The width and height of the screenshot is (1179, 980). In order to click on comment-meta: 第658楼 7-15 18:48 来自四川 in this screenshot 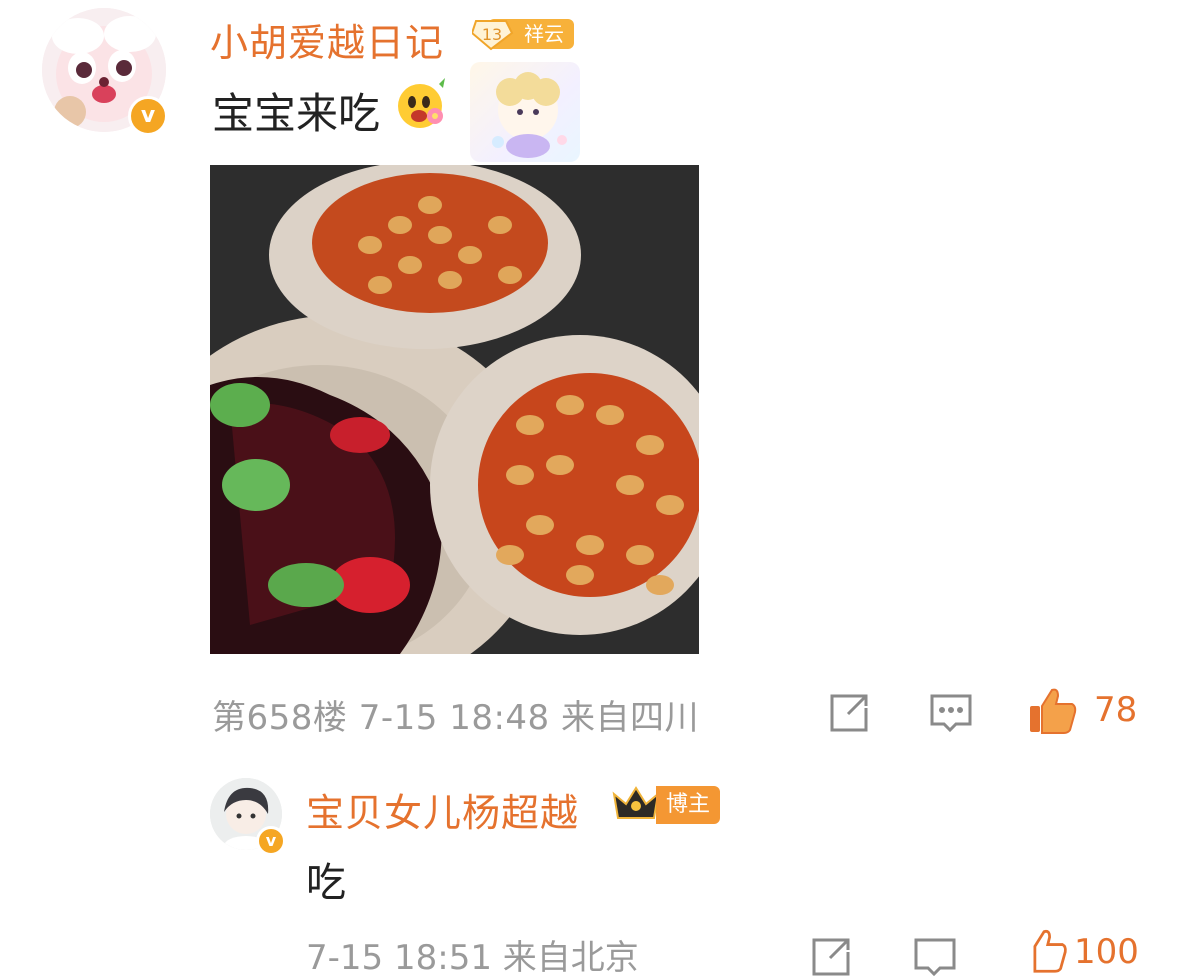, I will do `click(455, 714)`.